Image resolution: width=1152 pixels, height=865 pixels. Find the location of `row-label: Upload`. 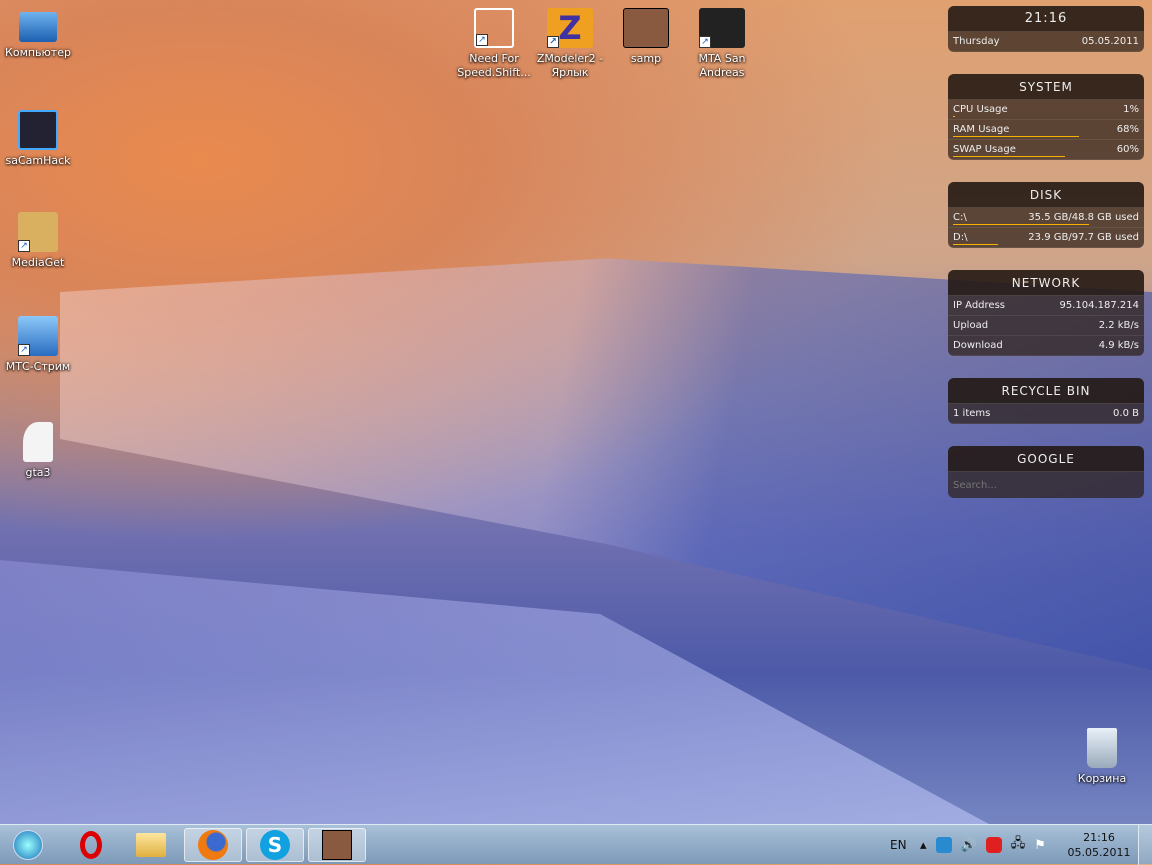

row-label: Upload is located at coordinates (971, 325).